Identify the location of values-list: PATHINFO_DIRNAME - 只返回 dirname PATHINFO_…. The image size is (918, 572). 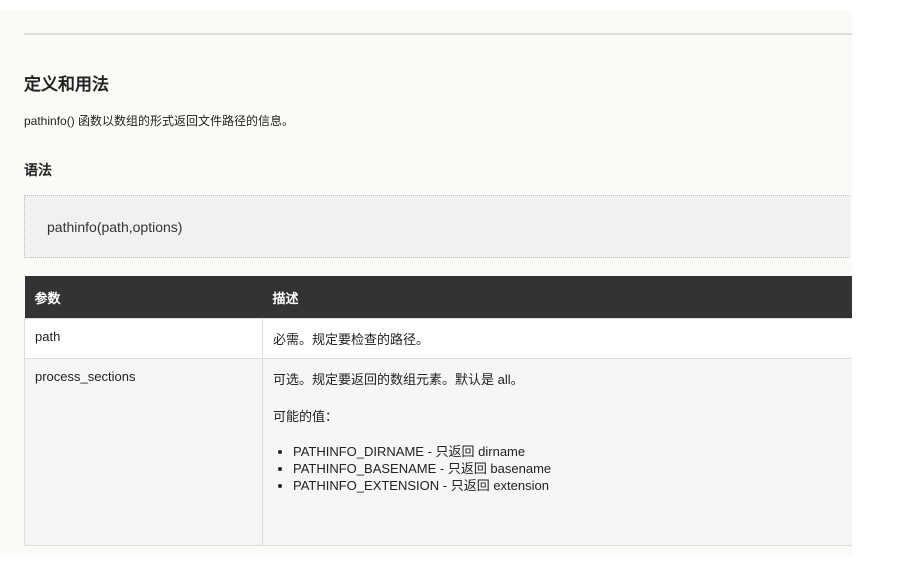
(557, 468).